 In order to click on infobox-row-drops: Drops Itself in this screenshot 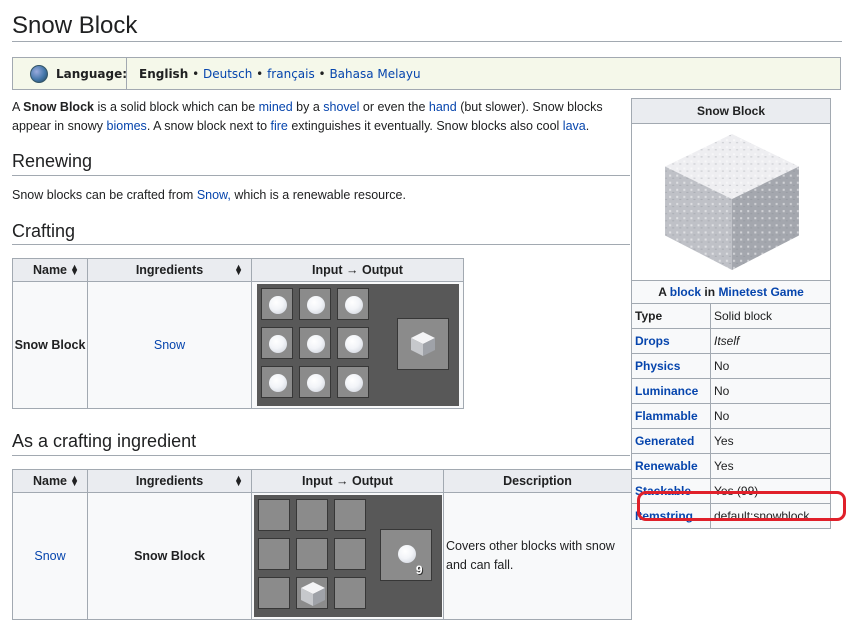, I will do `click(731, 341)`.